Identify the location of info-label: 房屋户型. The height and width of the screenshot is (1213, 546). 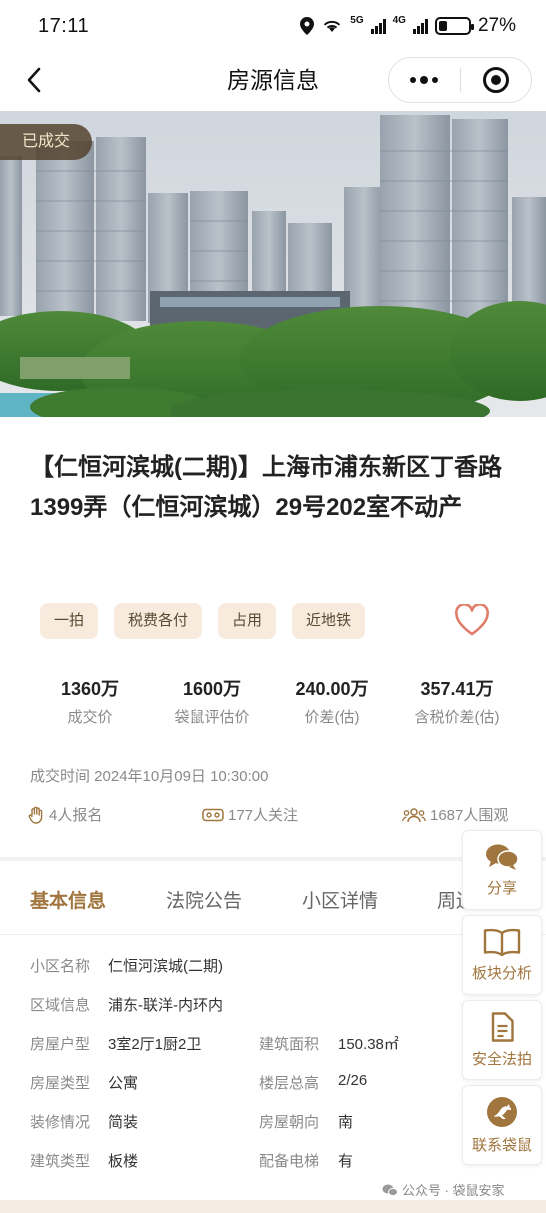
(60, 1044).